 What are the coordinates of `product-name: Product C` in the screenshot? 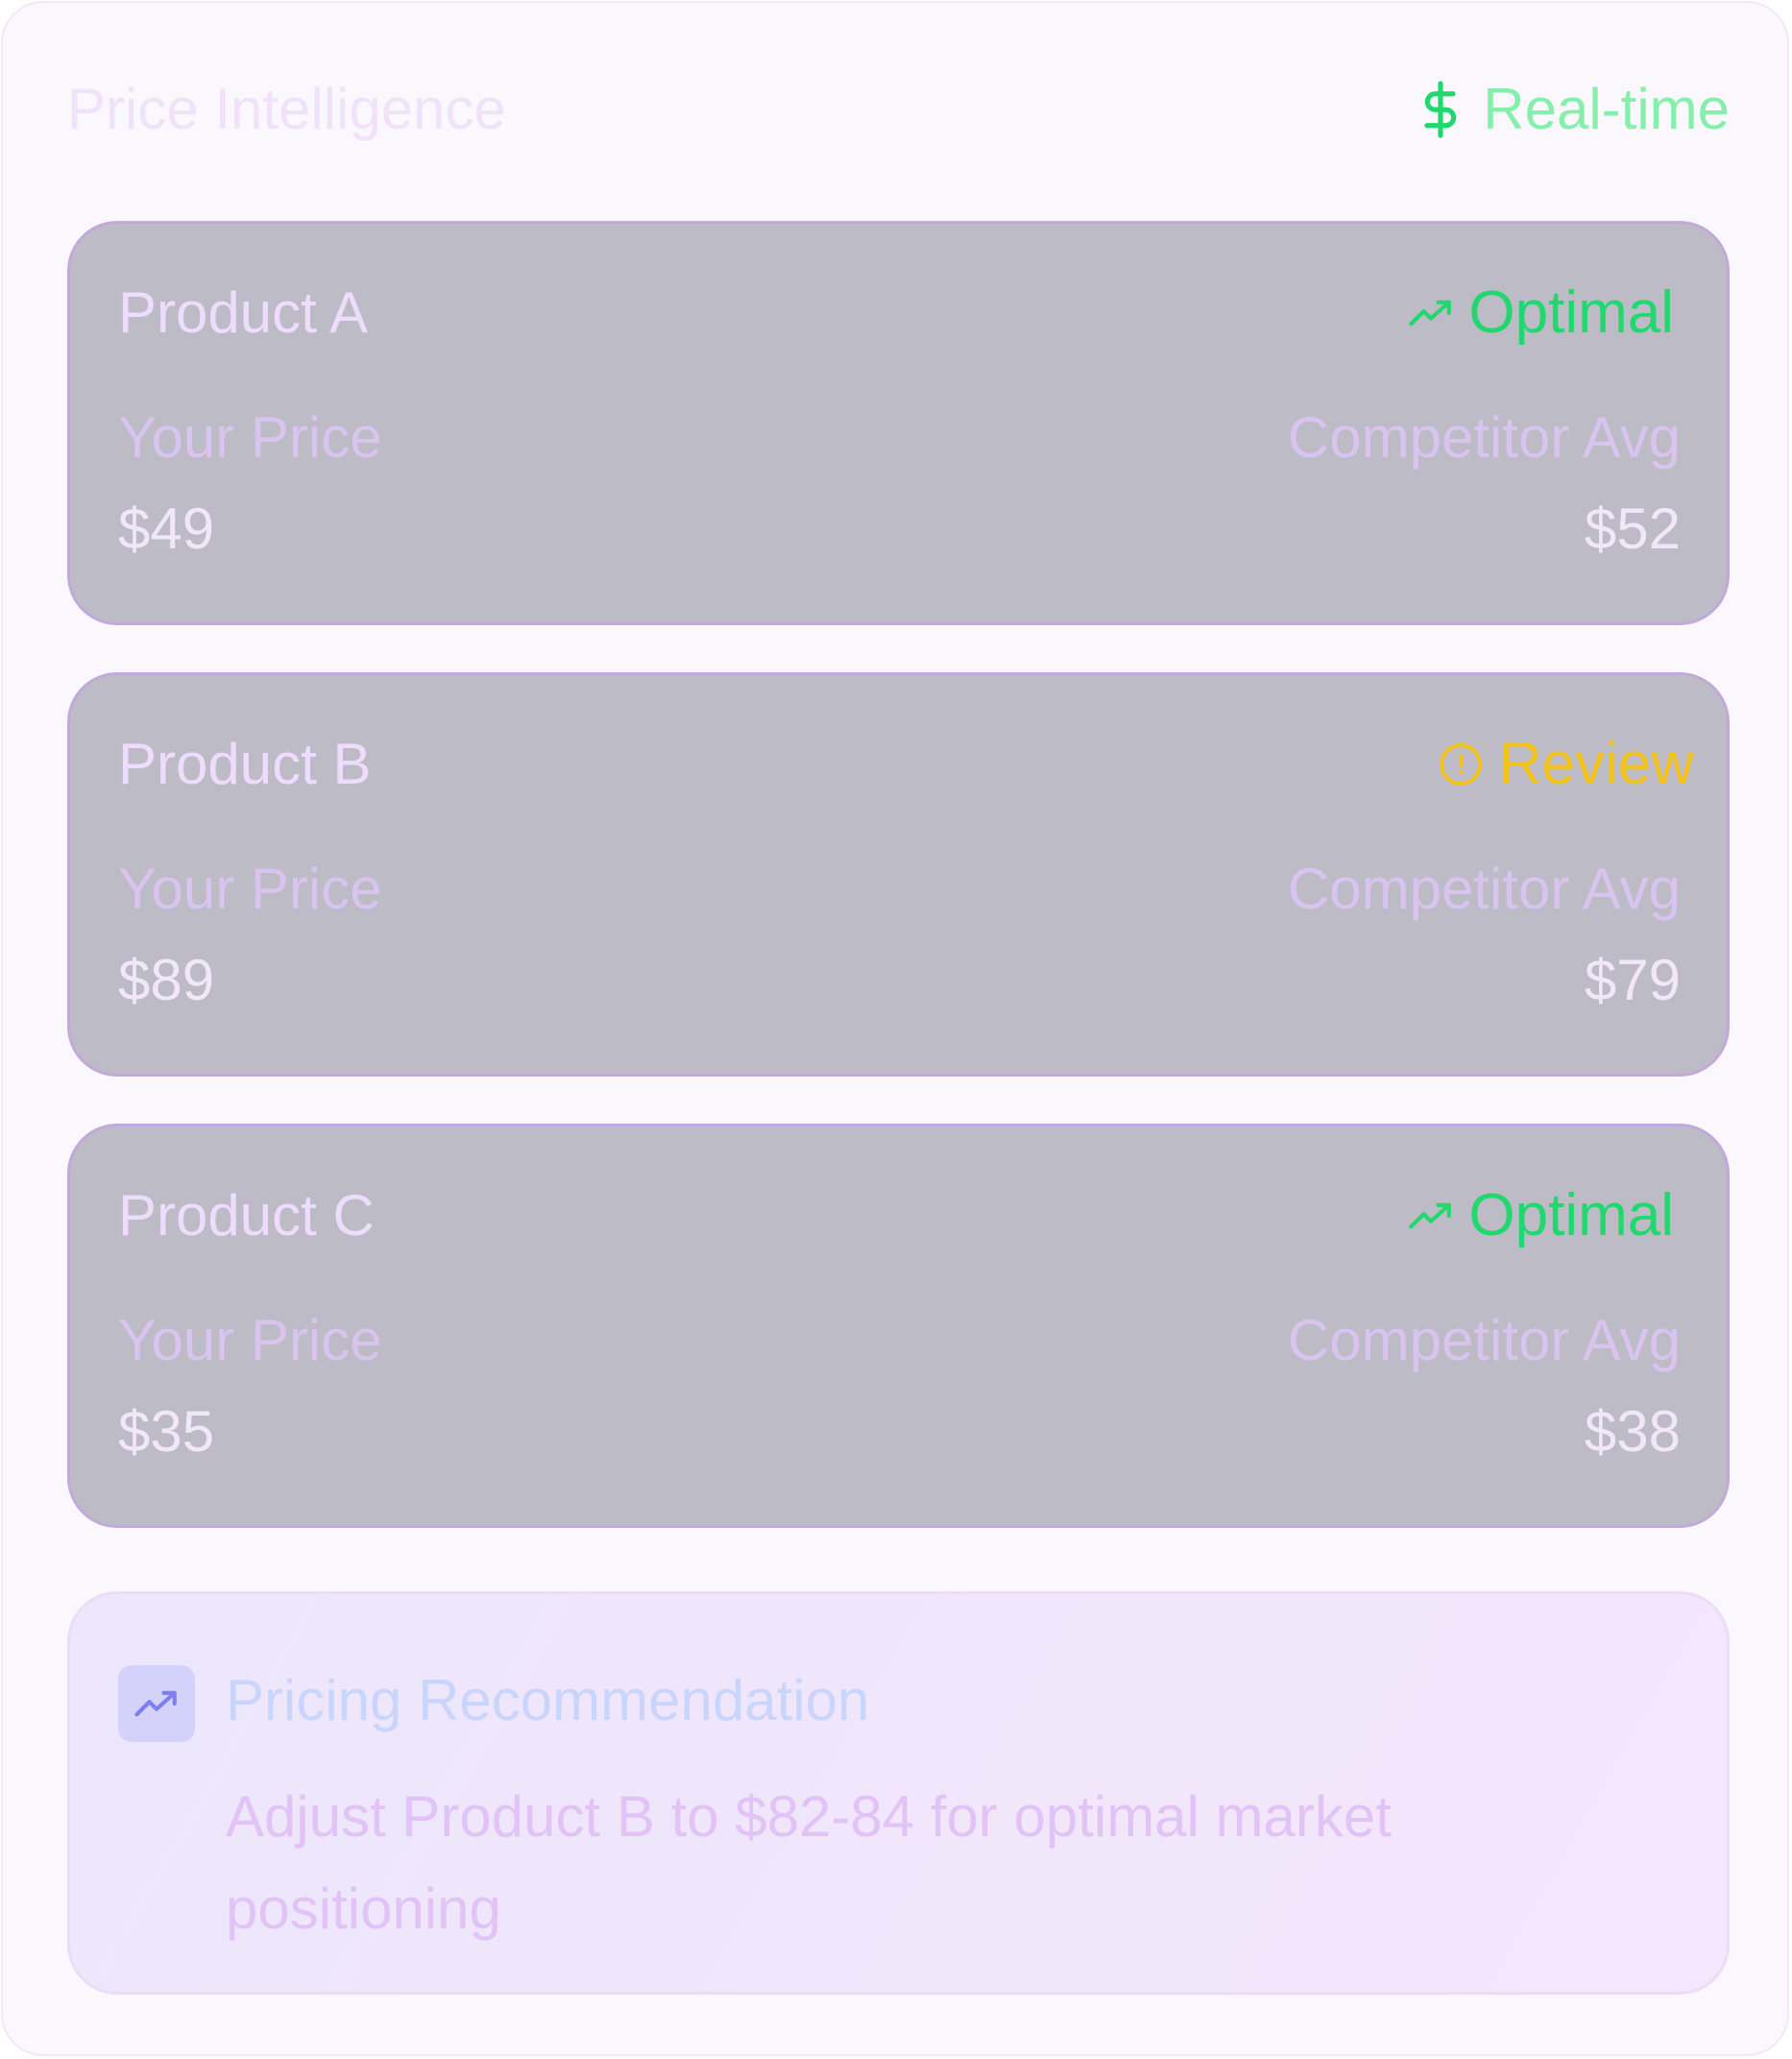 It's located at (246, 1215).